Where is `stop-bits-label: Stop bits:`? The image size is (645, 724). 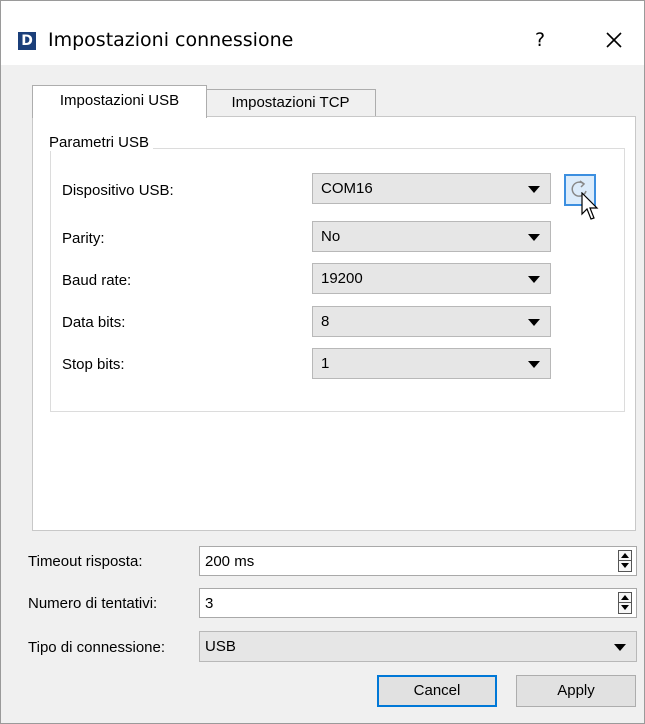
stop-bits-label: Stop bits: is located at coordinates (93, 364).